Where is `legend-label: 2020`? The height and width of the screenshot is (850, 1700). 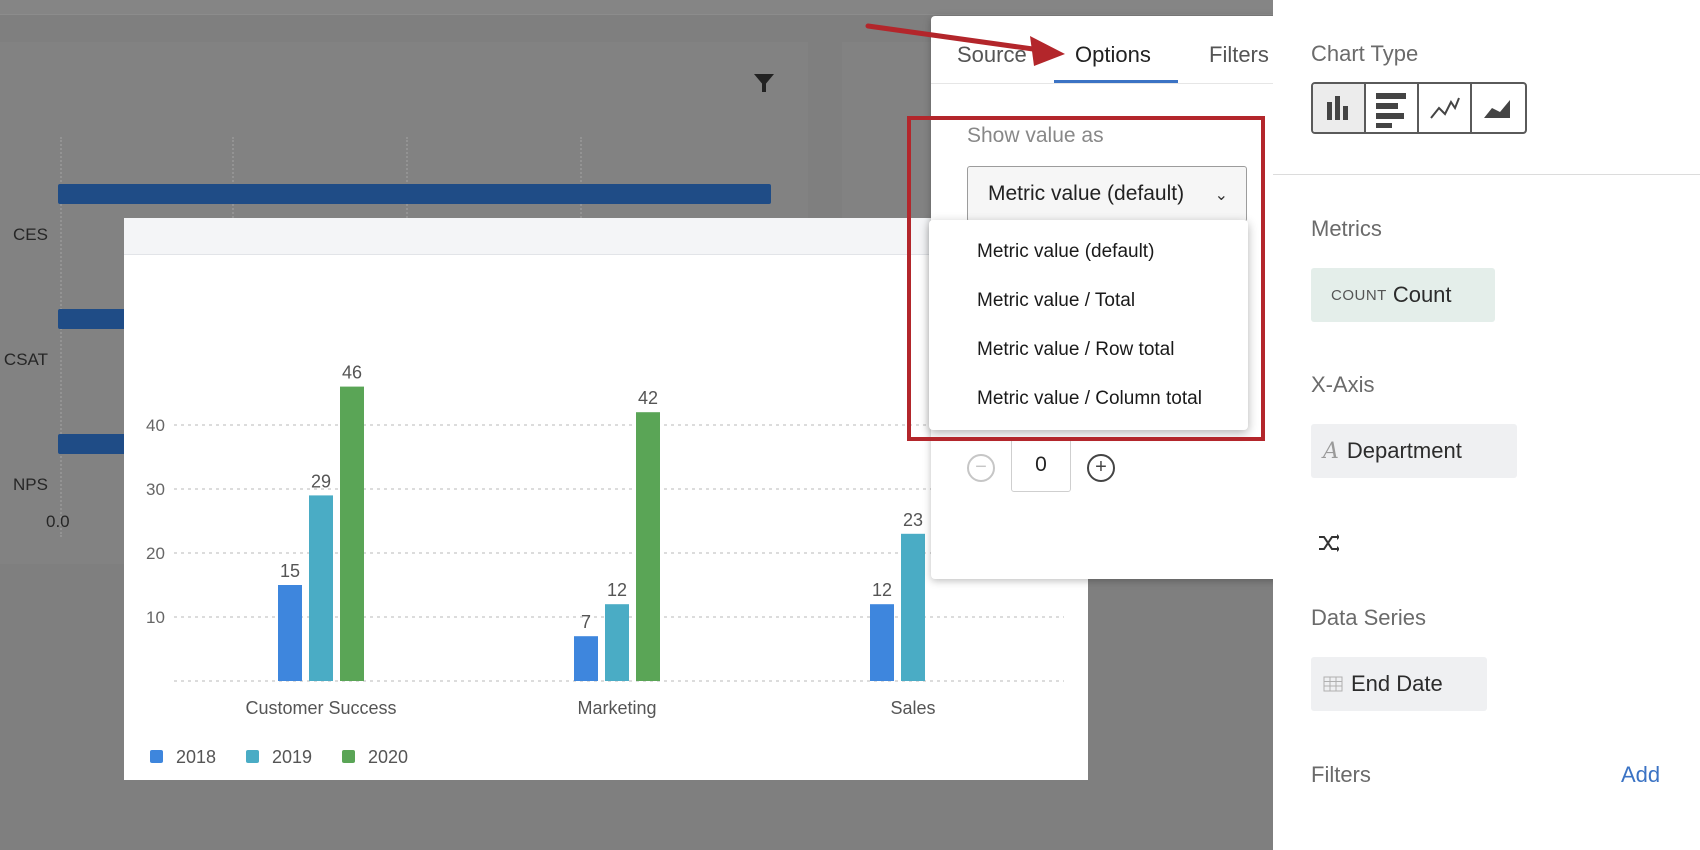
legend-label: 2020 is located at coordinates (388, 757).